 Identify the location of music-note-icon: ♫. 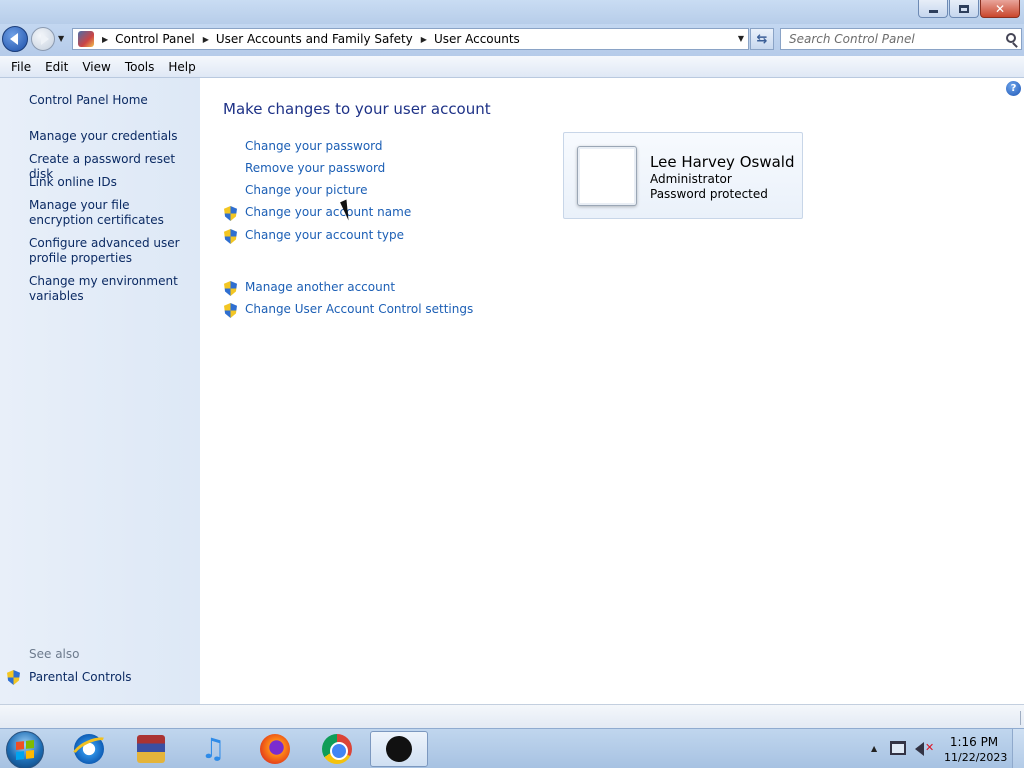
(213, 748).